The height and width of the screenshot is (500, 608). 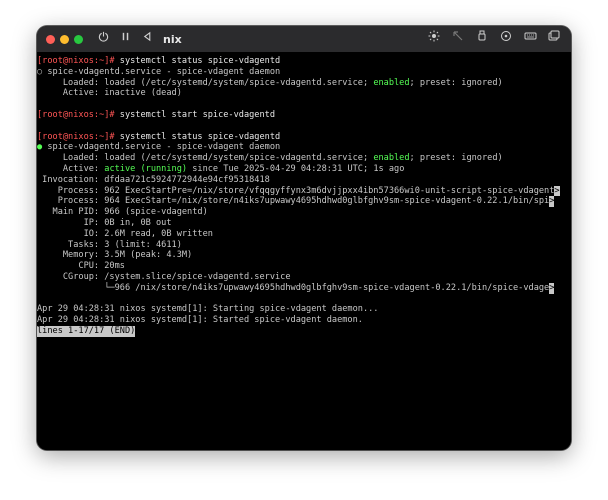 What do you see at coordinates (482, 39) in the screenshot?
I see `usb-icon` at bounding box center [482, 39].